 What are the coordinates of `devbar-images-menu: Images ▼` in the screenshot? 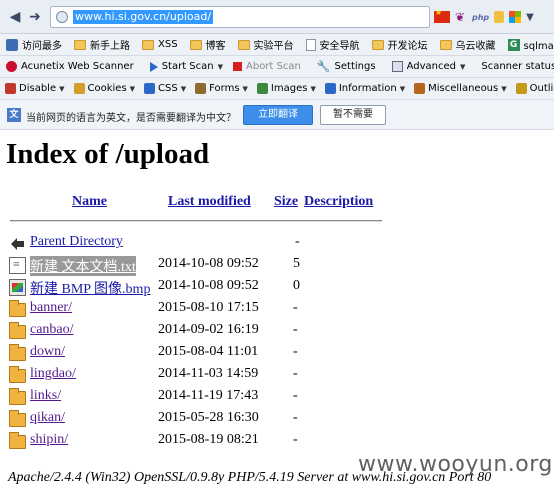 It's located at (286, 88).